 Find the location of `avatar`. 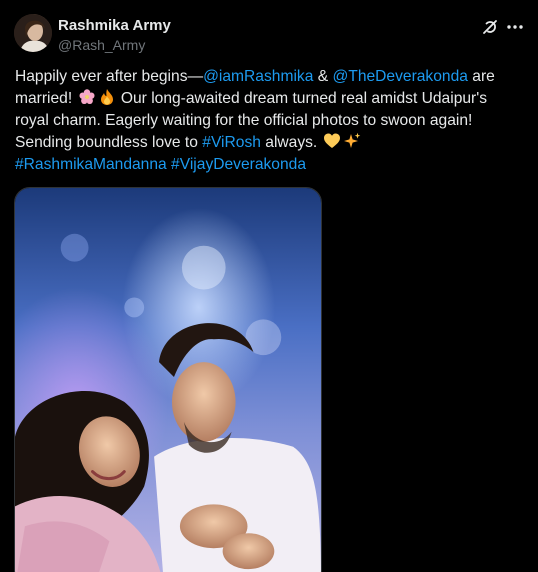

avatar is located at coordinates (33, 33).